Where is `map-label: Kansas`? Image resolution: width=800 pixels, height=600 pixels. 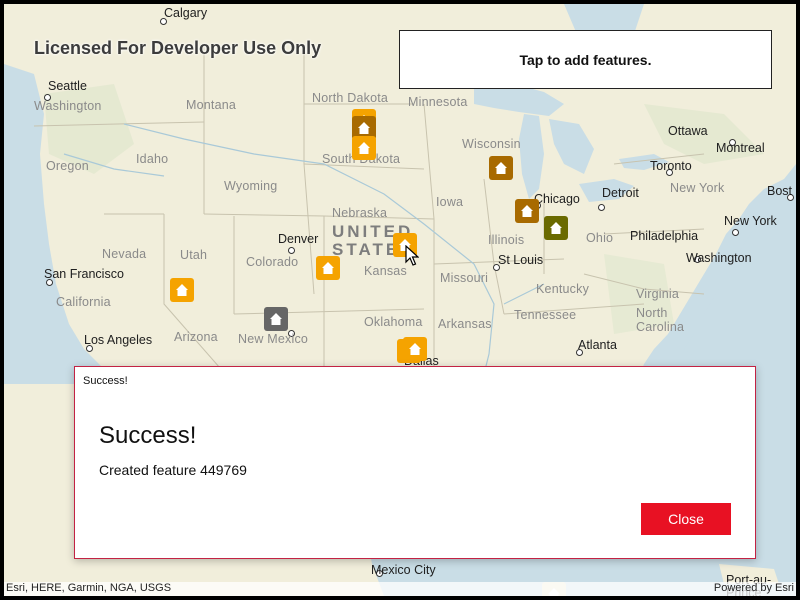 map-label: Kansas is located at coordinates (385, 271).